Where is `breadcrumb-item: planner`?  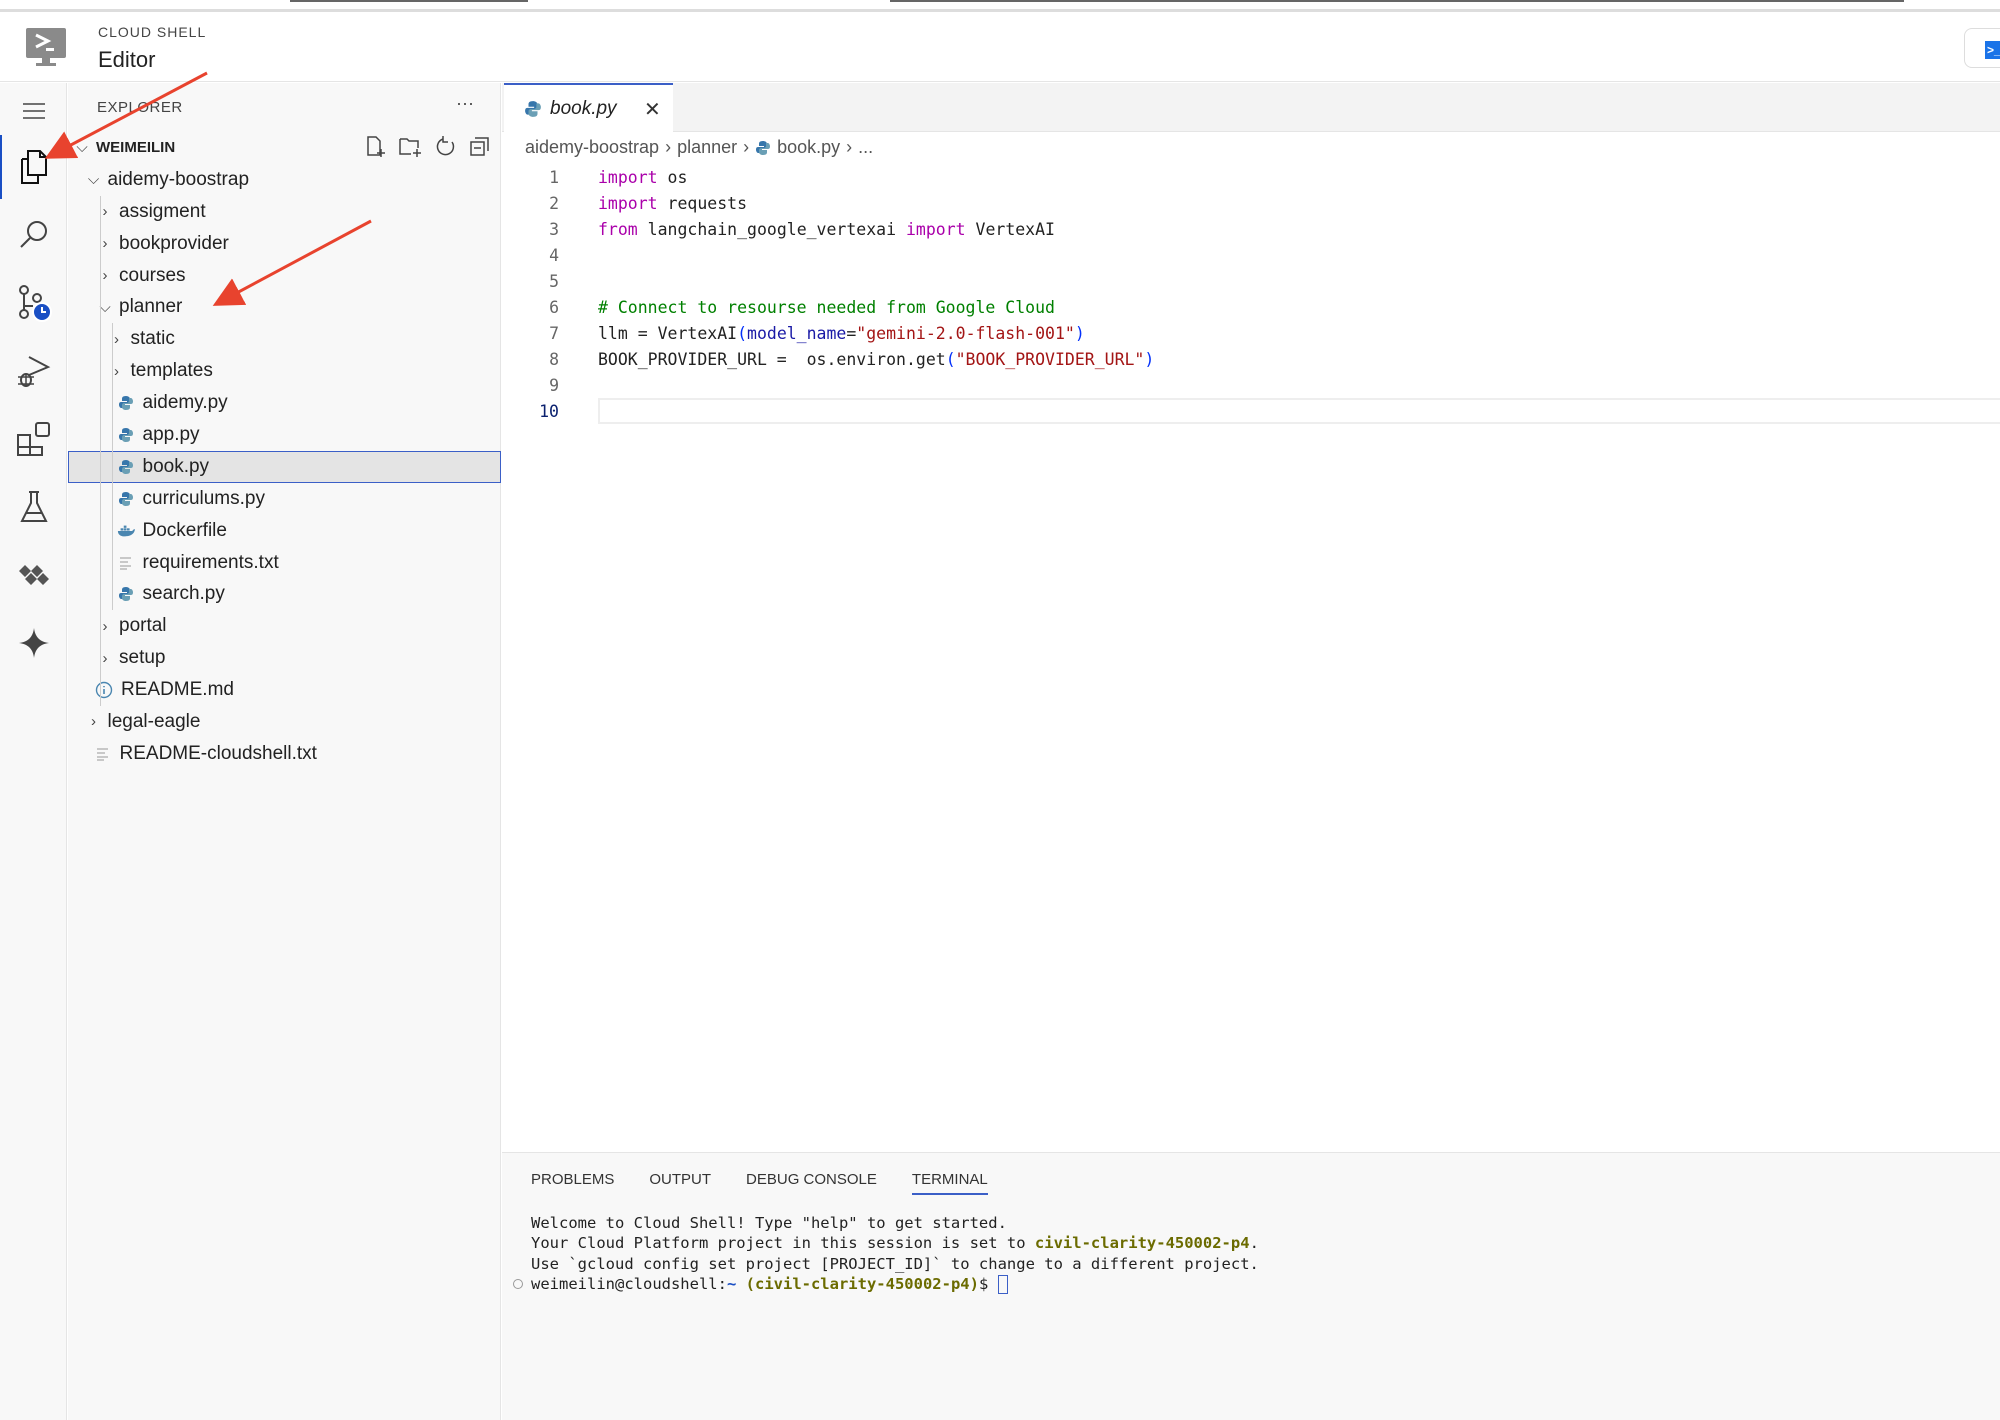 breadcrumb-item: planner is located at coordinates (707, 147).